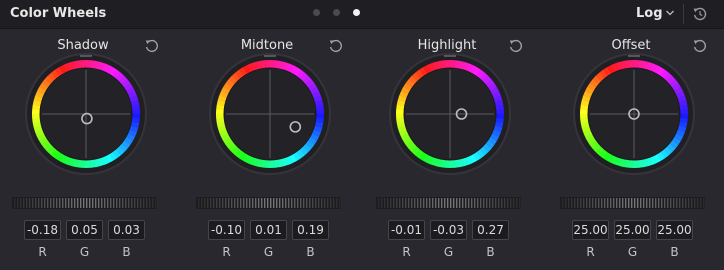  Describe the element at coordinates (42, 230) in the screenshot. I see `value-field-r: -0.18` at that location.